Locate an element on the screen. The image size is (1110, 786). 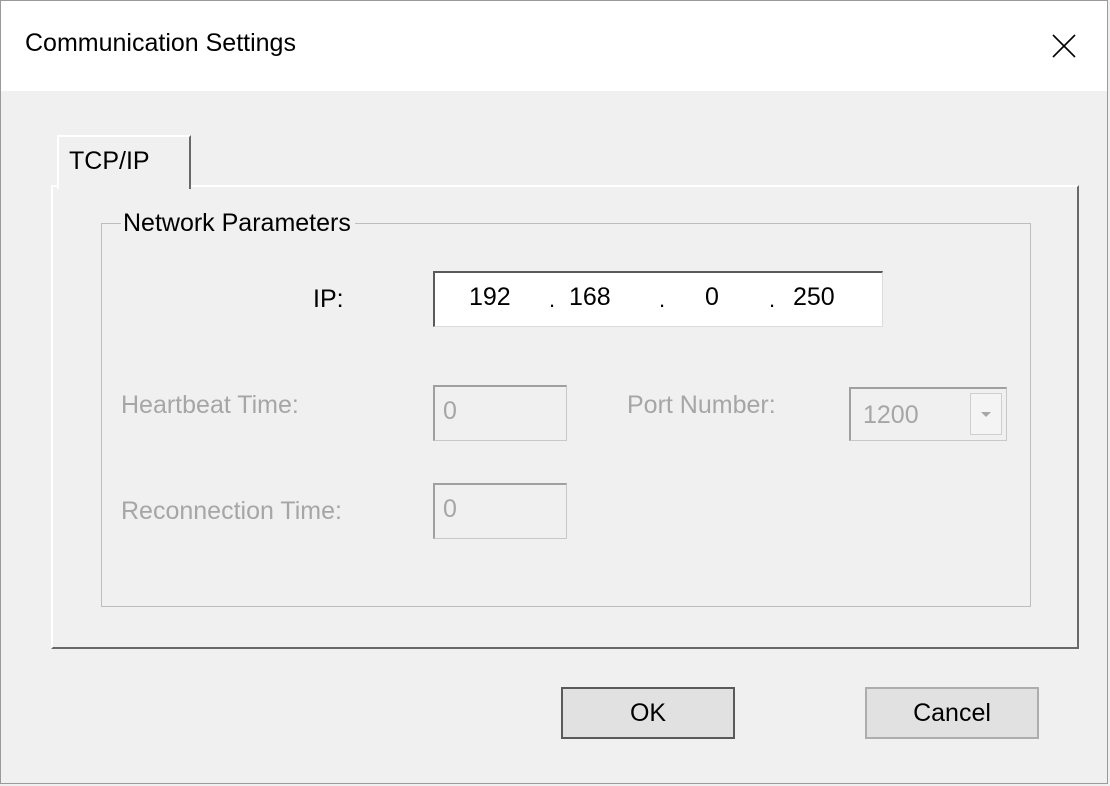
ip-address-input: 192 . 168 . 0 . 250 is located at coordinates (658, 299).